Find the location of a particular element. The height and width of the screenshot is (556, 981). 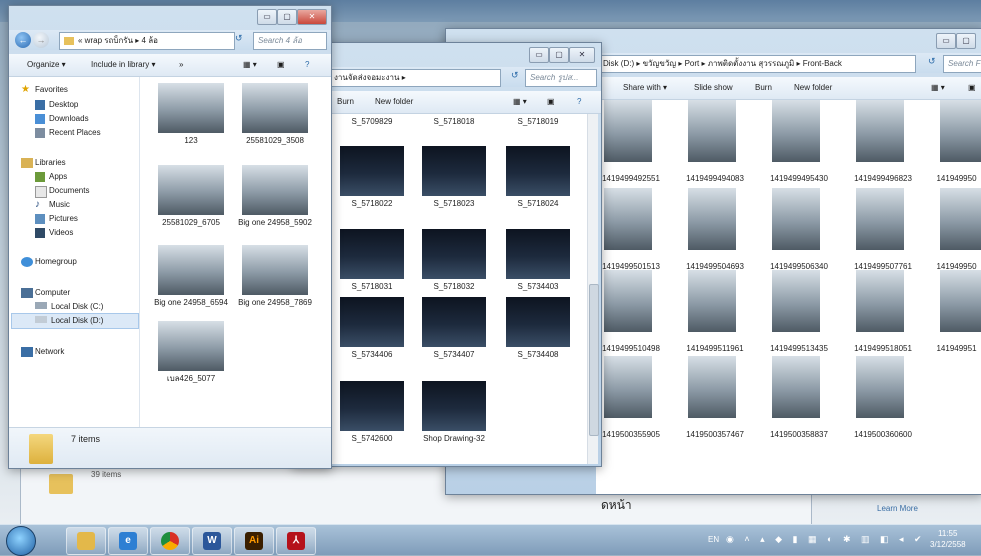

sidebar-item-computer: Computer is located at coordinates (52, 292).